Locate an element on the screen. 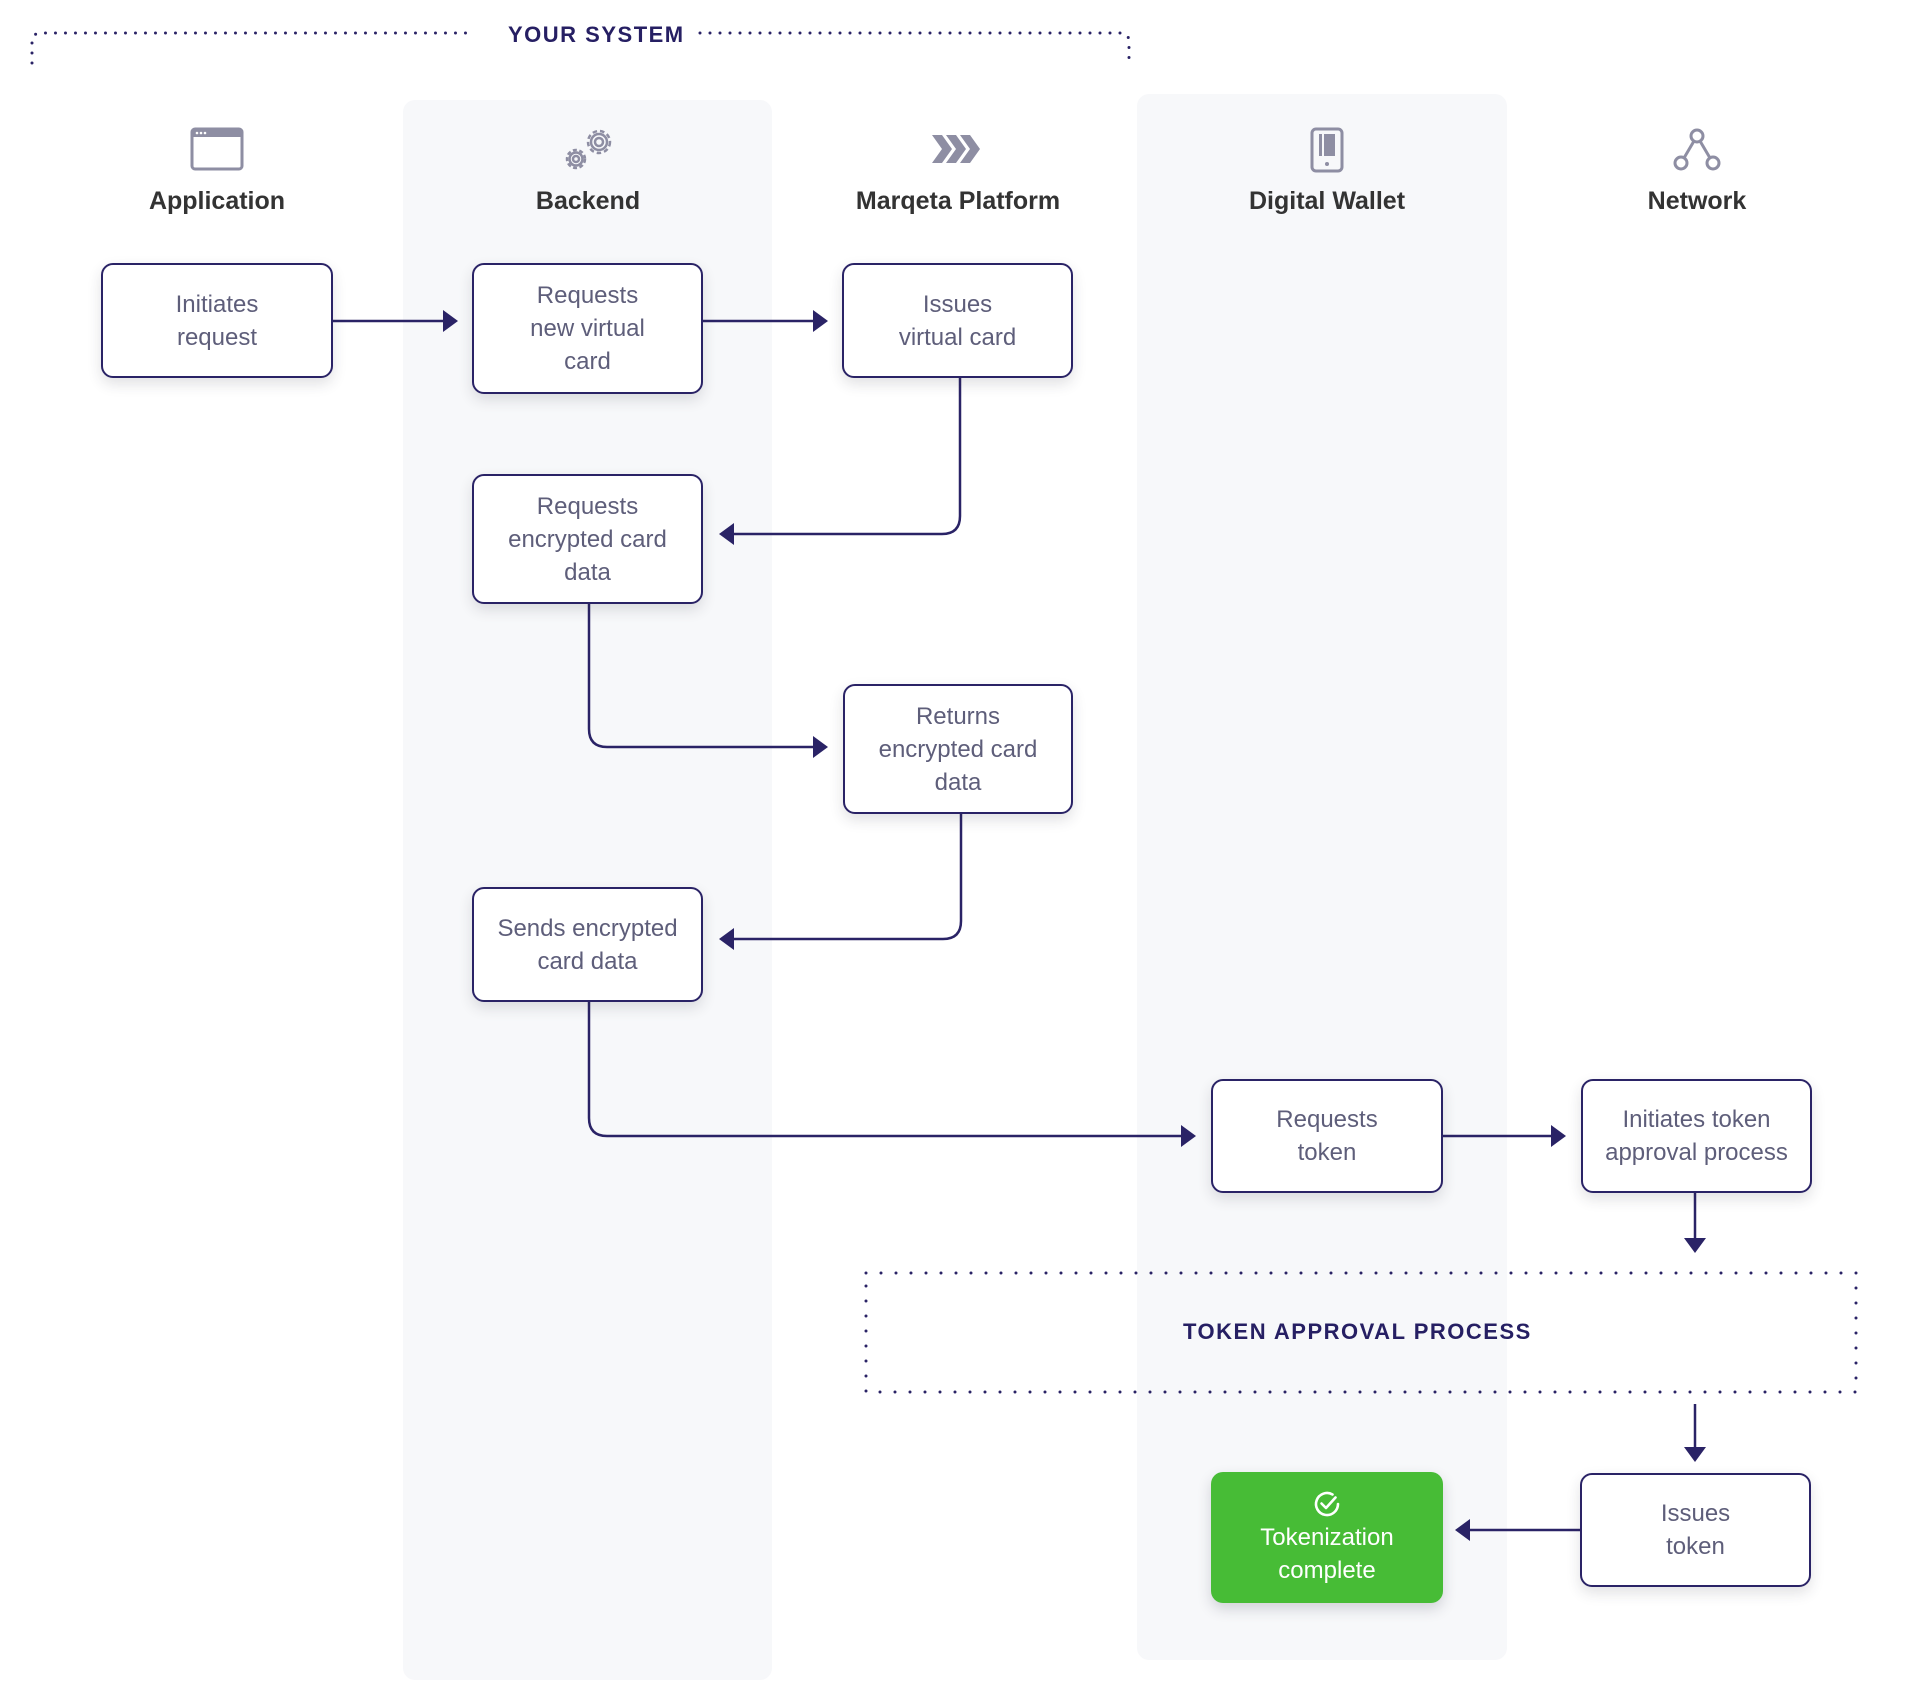  edge-s6-s7 is located at coordinates (885, 1070).